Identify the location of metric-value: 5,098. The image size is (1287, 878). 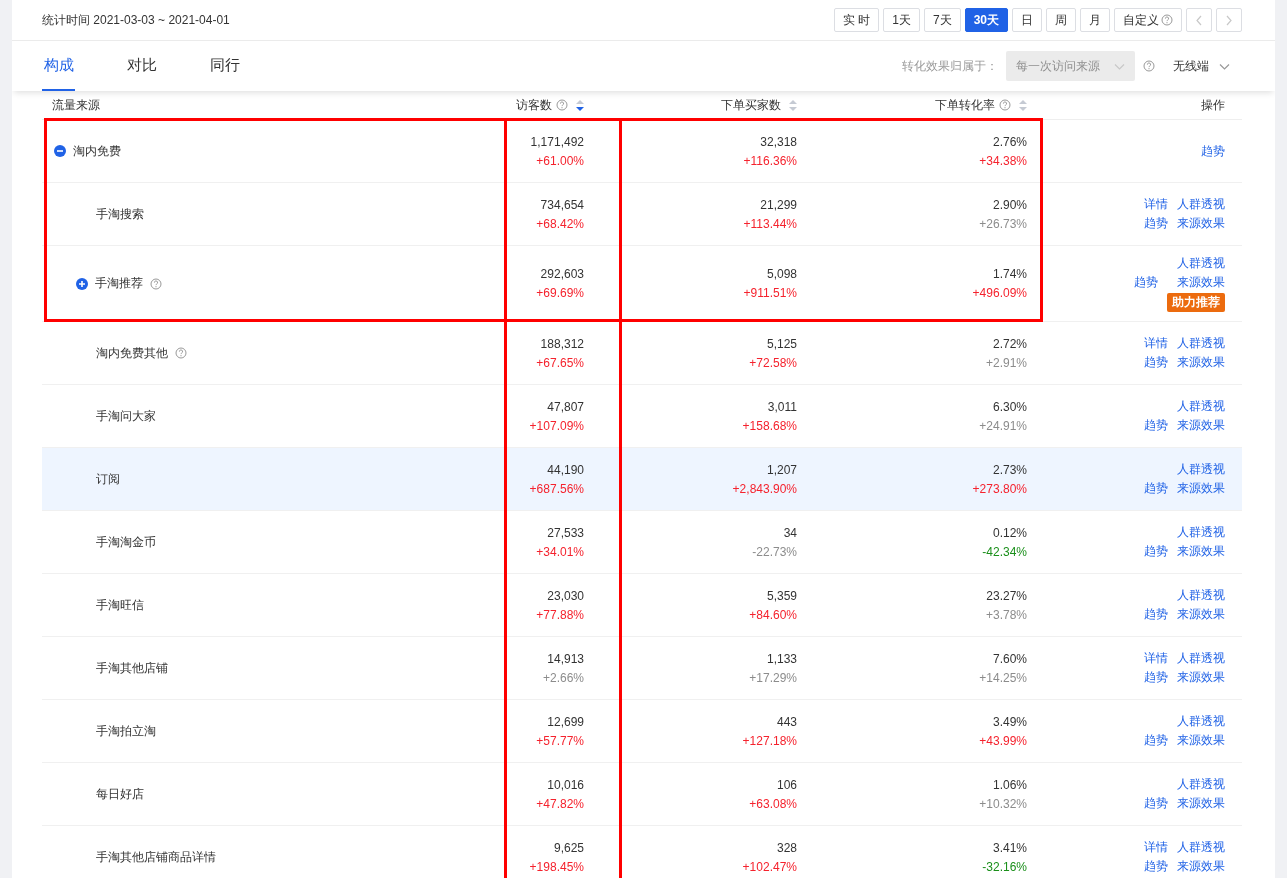
(781, 274).